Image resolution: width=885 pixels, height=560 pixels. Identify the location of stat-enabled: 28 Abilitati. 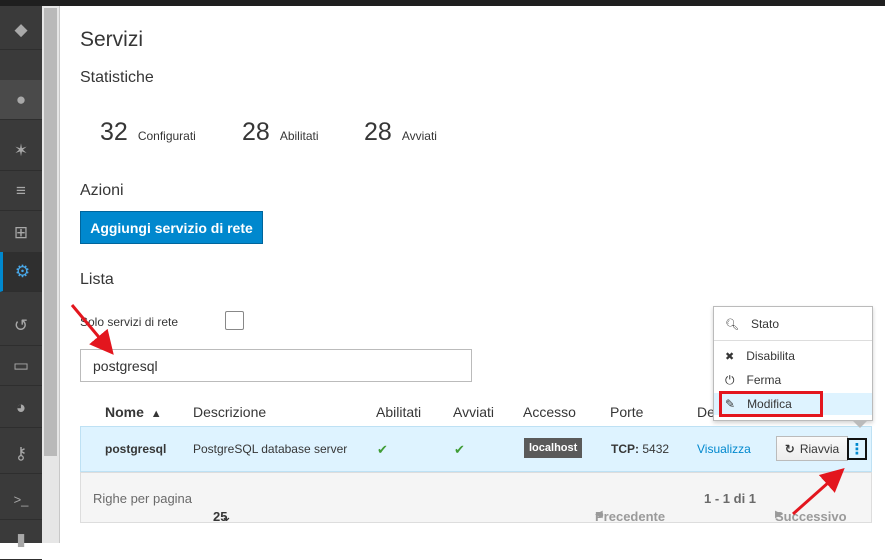
(280, 132).